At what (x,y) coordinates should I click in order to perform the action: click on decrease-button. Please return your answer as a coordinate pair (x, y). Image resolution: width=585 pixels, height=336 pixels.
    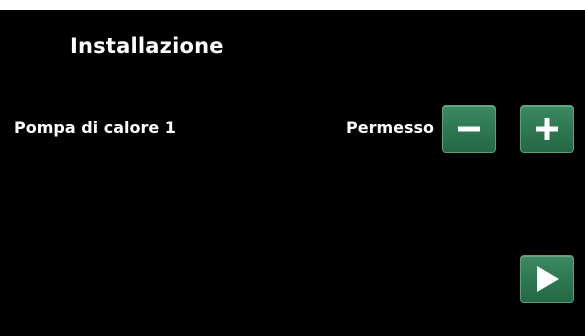
    Looking at the image, I should click on (469, 129).